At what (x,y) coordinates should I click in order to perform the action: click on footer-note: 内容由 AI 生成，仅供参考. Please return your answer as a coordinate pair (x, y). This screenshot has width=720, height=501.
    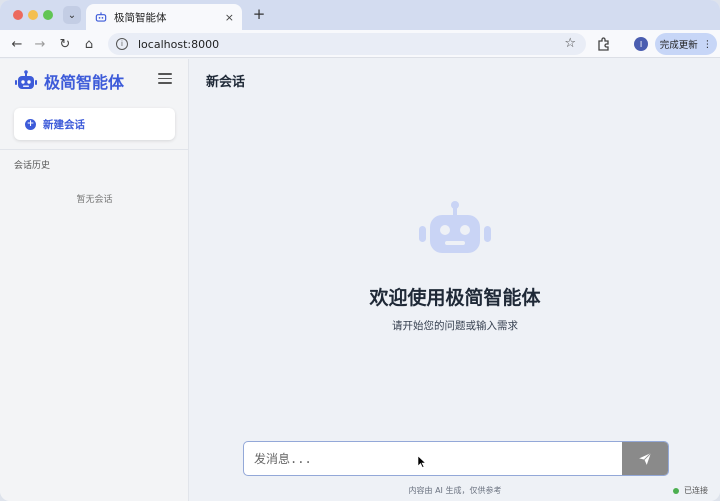
    Looking at the image, I should click on (455, 490).